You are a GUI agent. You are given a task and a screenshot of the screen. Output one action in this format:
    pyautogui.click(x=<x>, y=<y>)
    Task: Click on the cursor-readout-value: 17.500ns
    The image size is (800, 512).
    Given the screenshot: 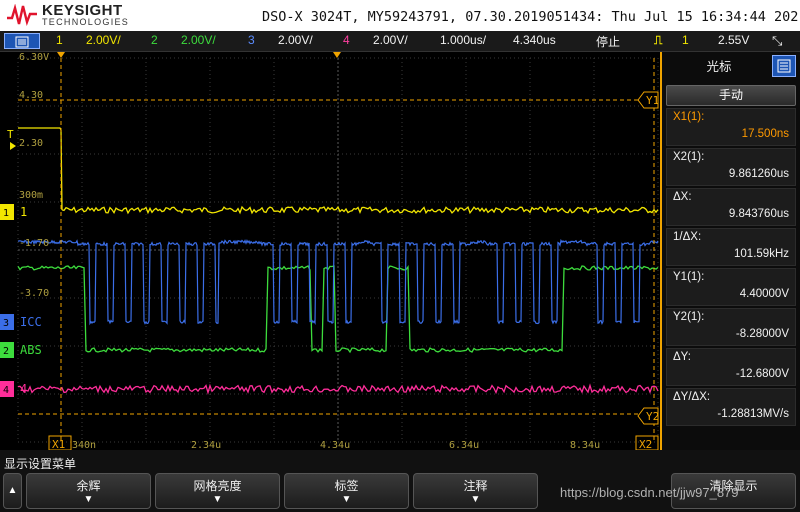 What is the action you would take?
    pyautogui.click(x=765, y=134)
    